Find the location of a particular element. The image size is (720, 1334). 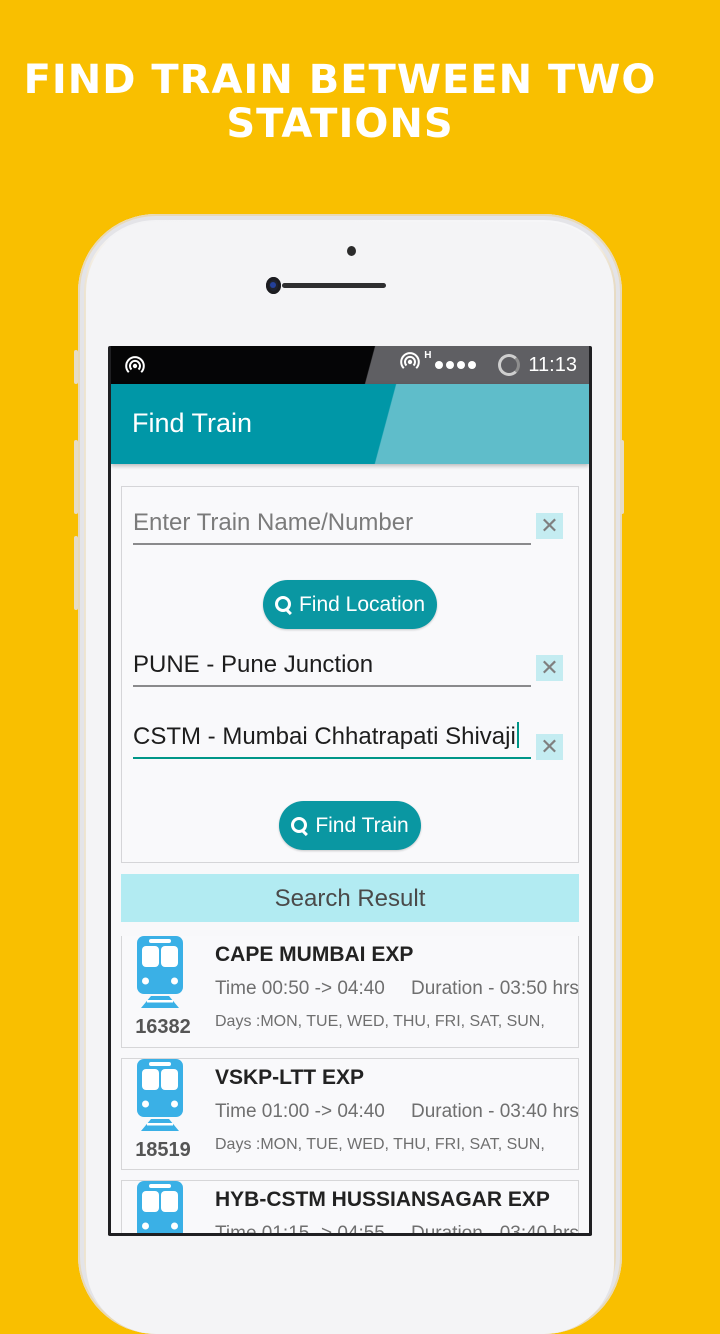

front-camera is located at coordinates (273, 285).